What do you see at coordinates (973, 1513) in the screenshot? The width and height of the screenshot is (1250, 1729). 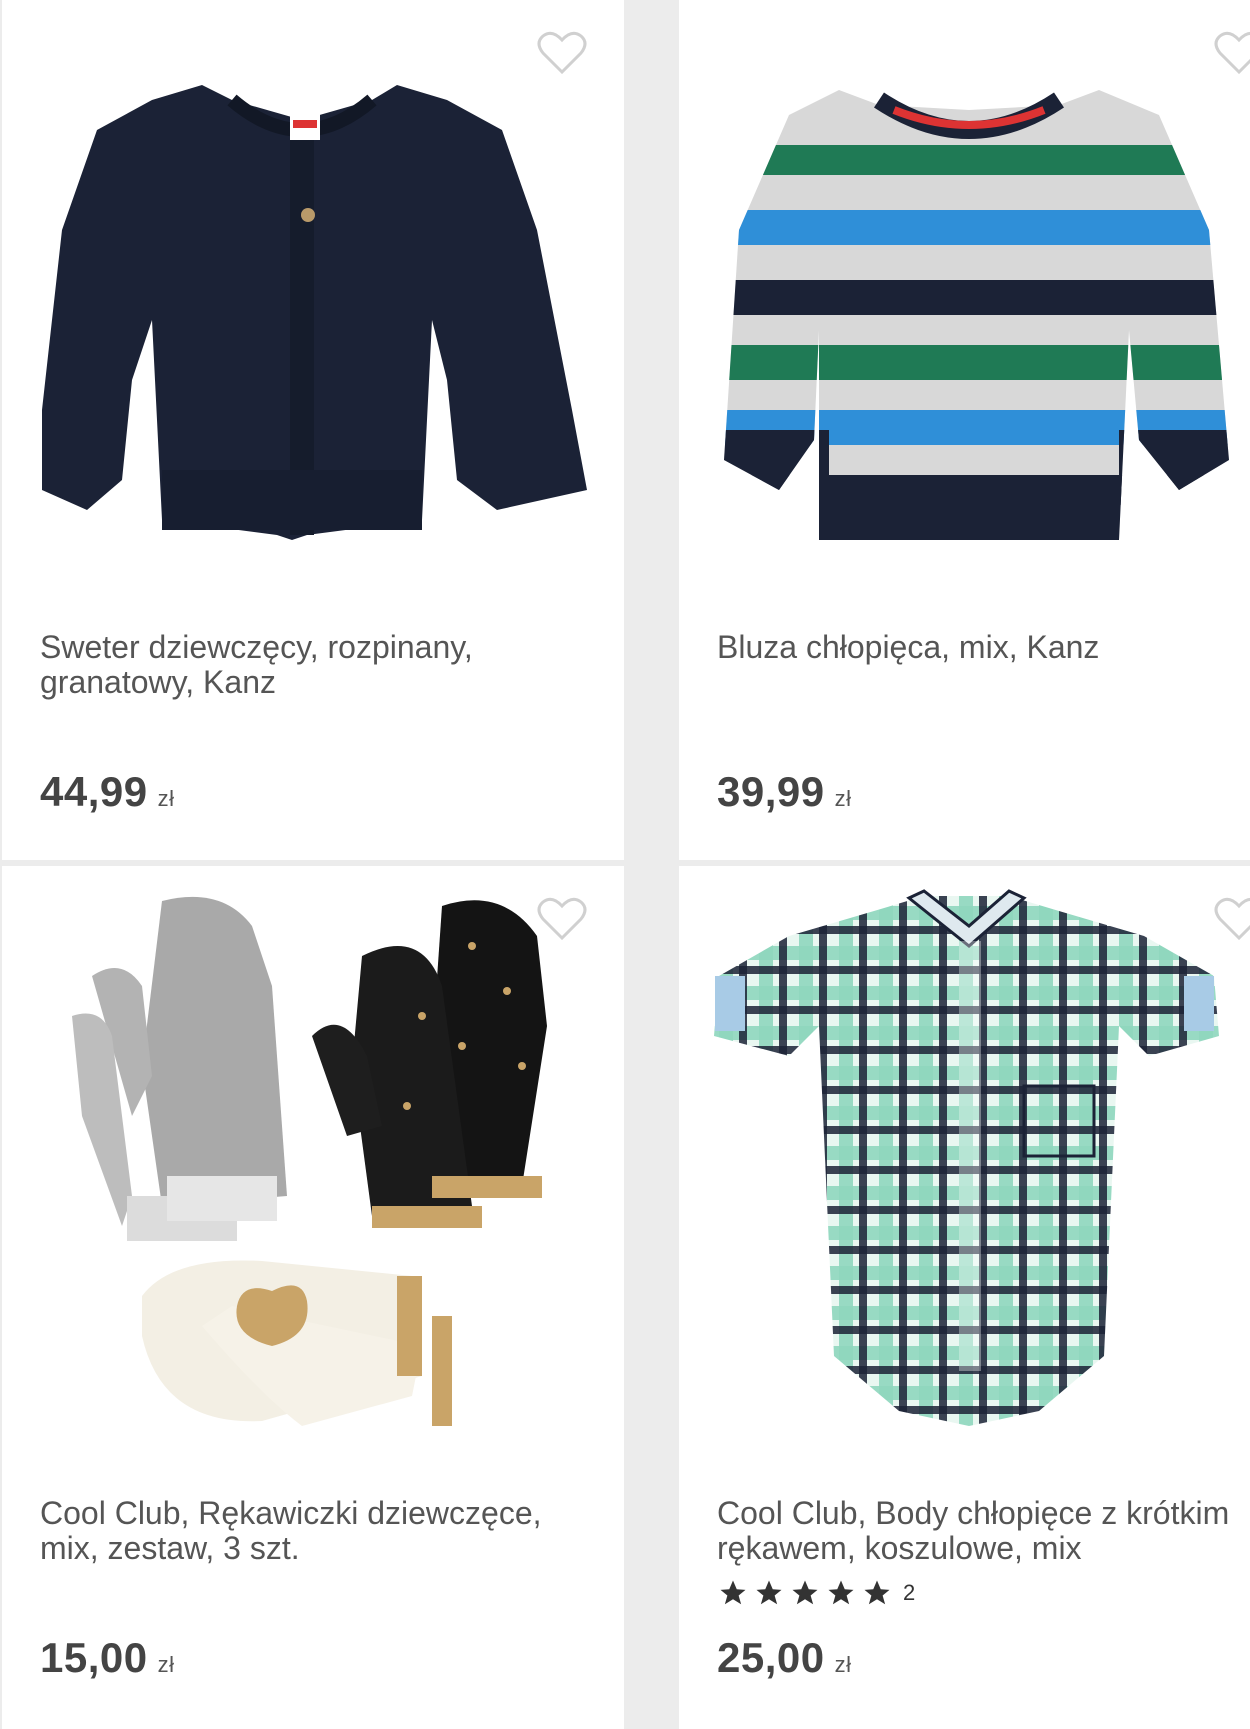 I see `product-title-line-1: Cool Club, Body chłopięce z krótkim` at bounding box center [973, 1513].